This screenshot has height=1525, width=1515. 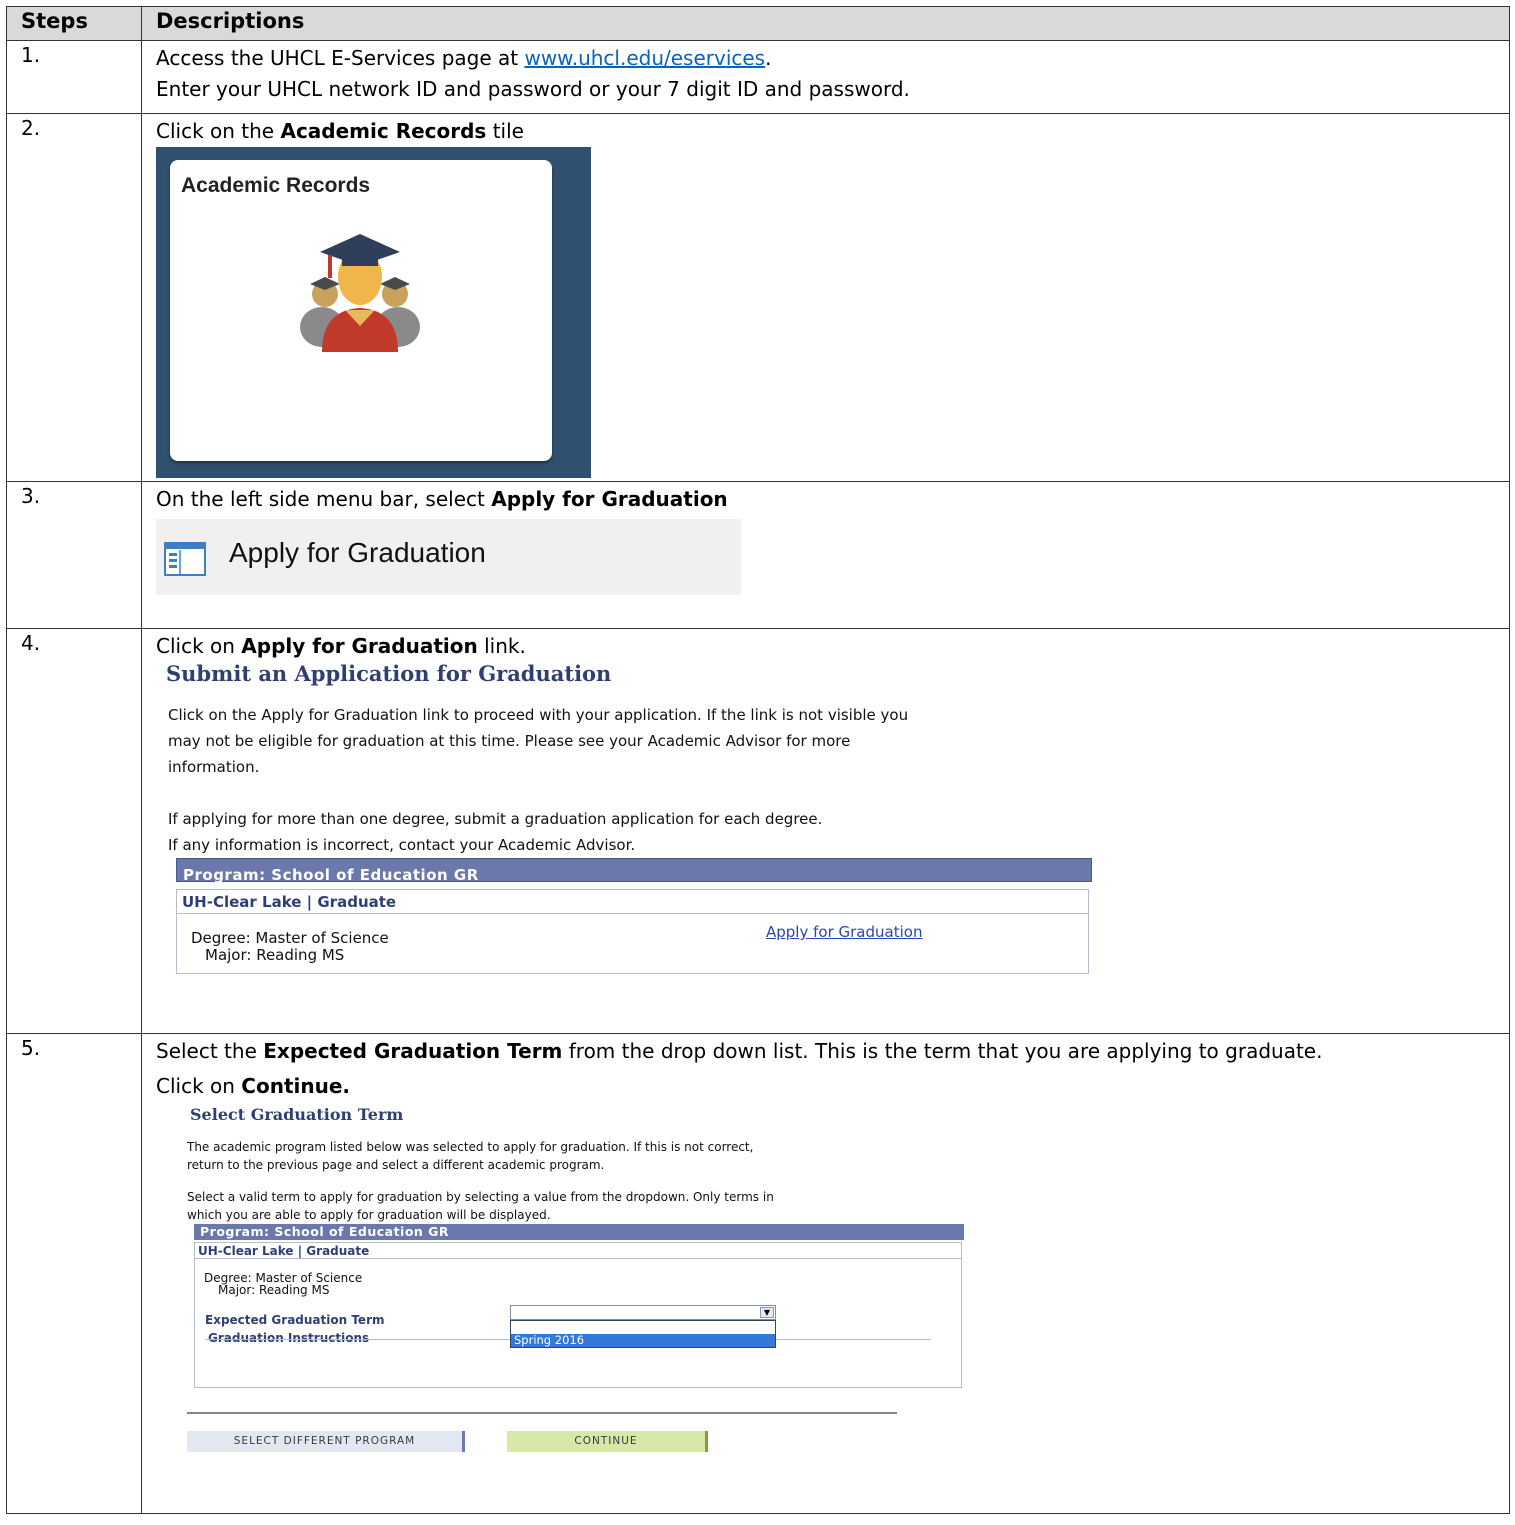 I want to click on header-row: Steps Descriptions, so click(x=758, y=23).